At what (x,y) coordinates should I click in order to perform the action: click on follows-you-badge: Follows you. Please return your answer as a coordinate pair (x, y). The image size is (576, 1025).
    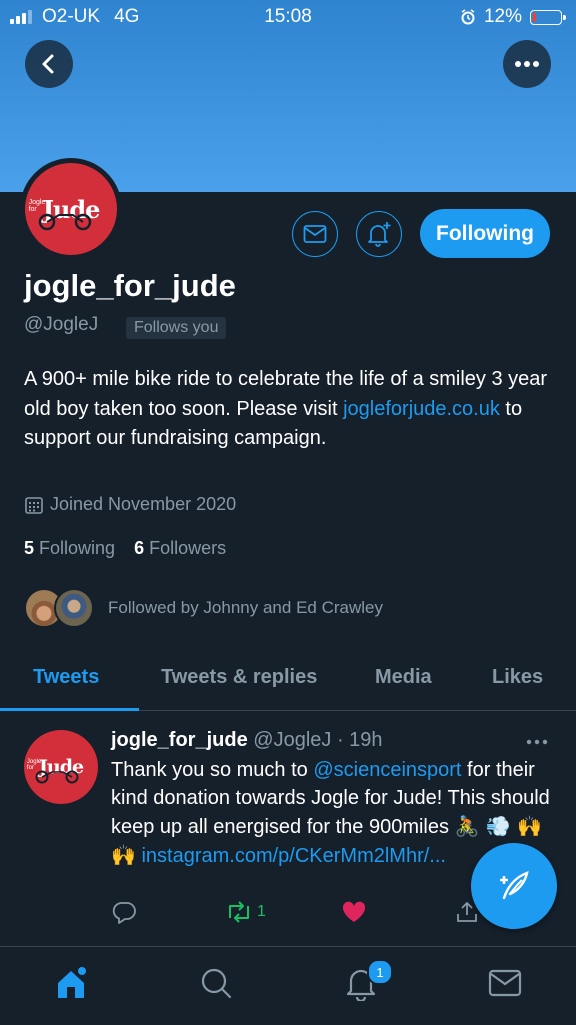
    Looking at the image, I should click on (176, 328).